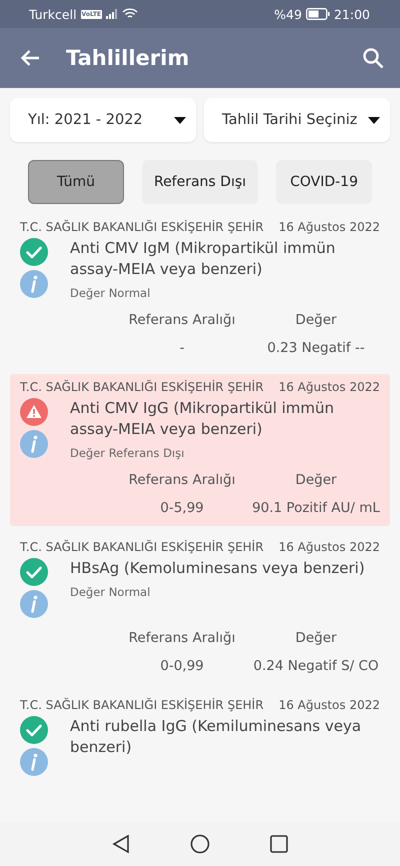  Describe the element at coordinates (182, 508) in the screenshot. I see `table-cell-text: 0-5,99` at that location.